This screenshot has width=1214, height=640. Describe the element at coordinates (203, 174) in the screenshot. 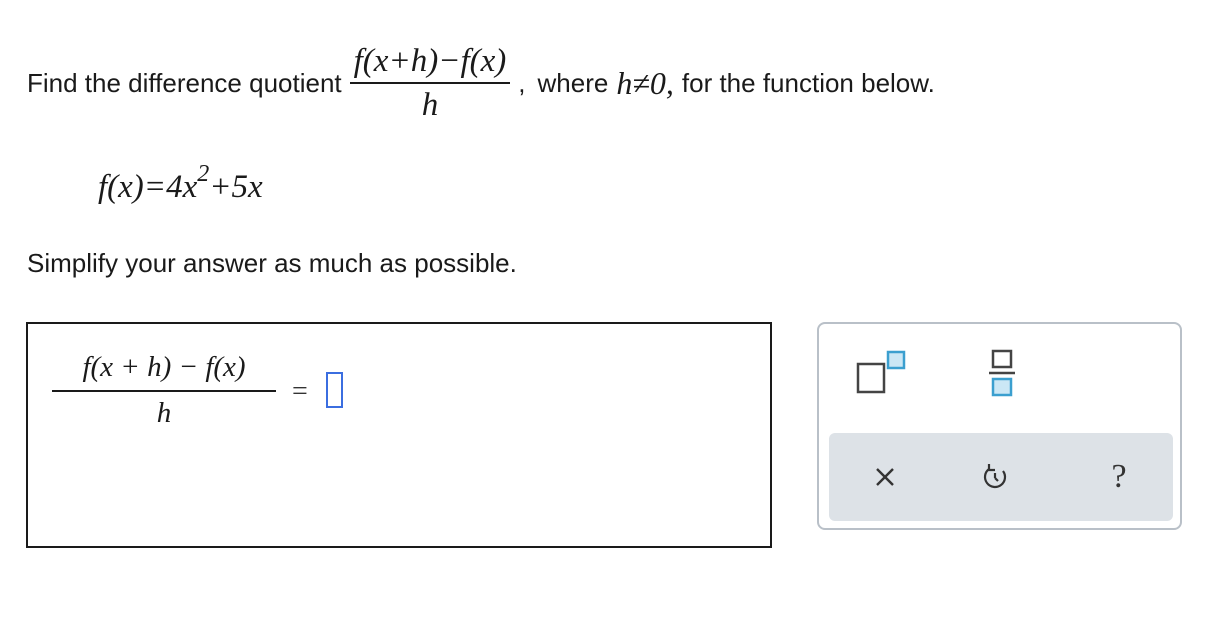

I see `function-exponent: 2` at that location.